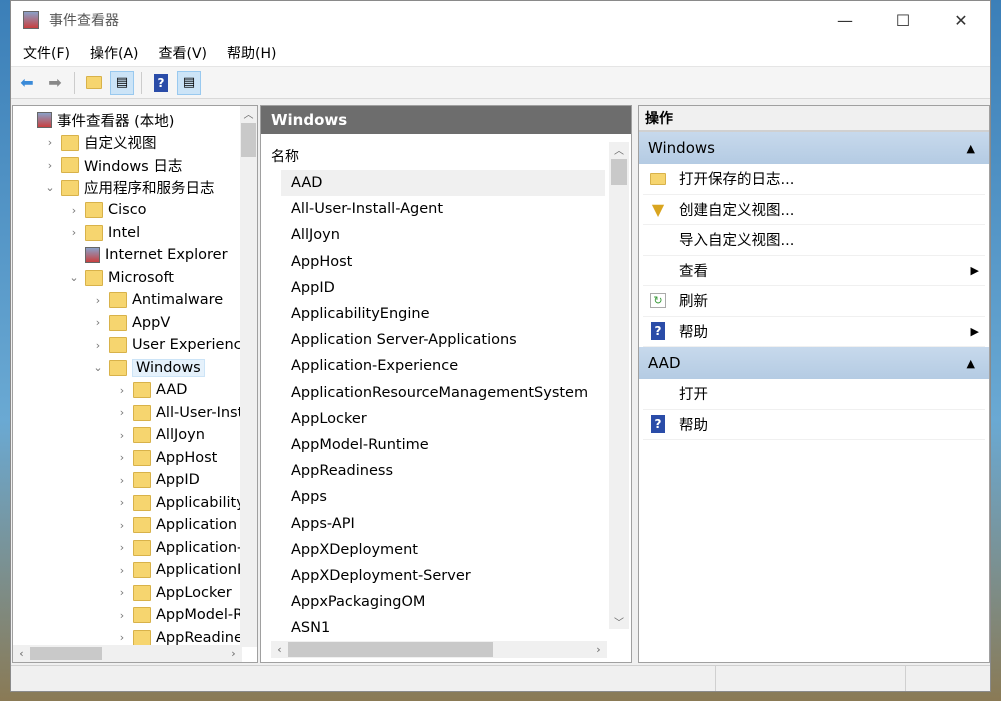 This screenshot has height=701, width=1001. Describe the element at coordinates (173, 593) in the screenshot. I see `tree-item: › AppLocker` at that location.